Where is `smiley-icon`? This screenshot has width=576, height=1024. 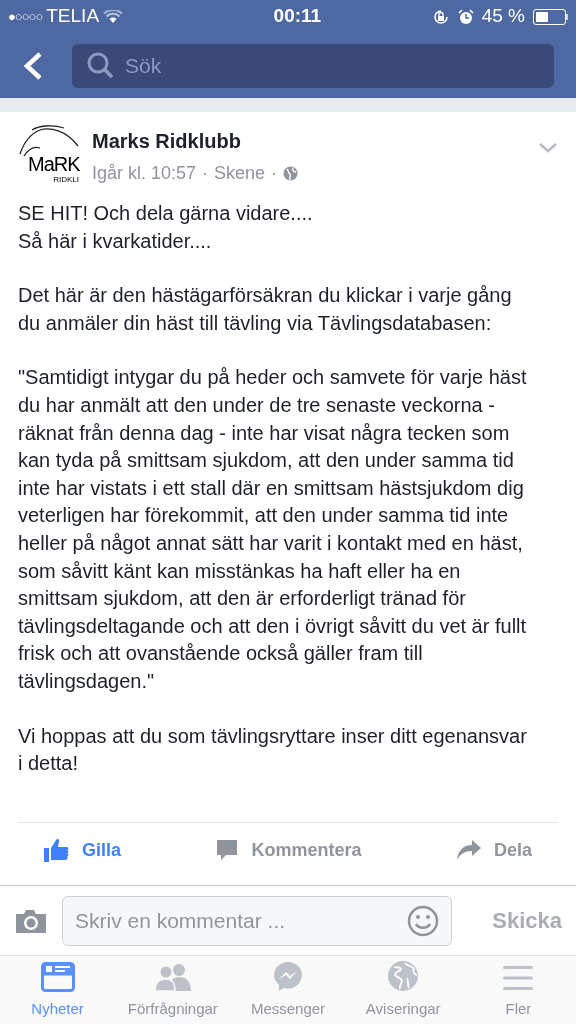 smiley-icon is located at coordinates (423, 920).